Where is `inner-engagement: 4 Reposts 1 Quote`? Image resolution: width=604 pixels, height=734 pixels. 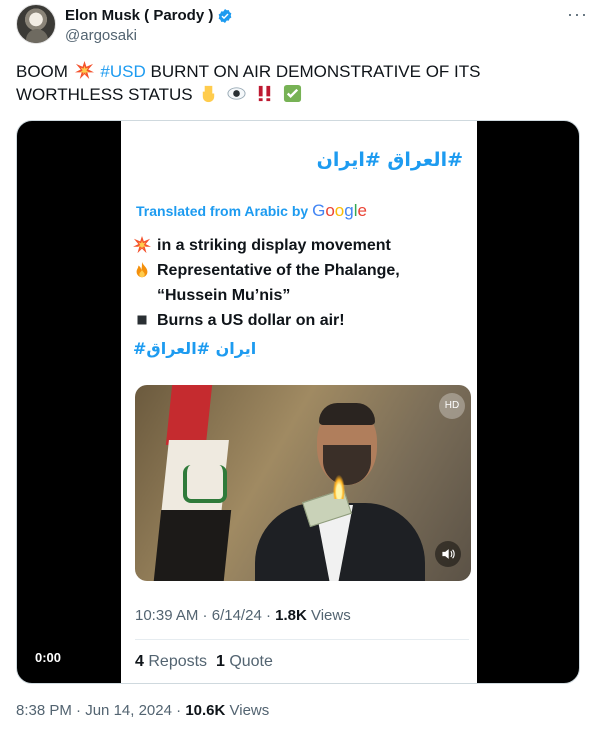 inner-engagement: 4 Reposts 1 Quote is located at coordinates (204, 662).